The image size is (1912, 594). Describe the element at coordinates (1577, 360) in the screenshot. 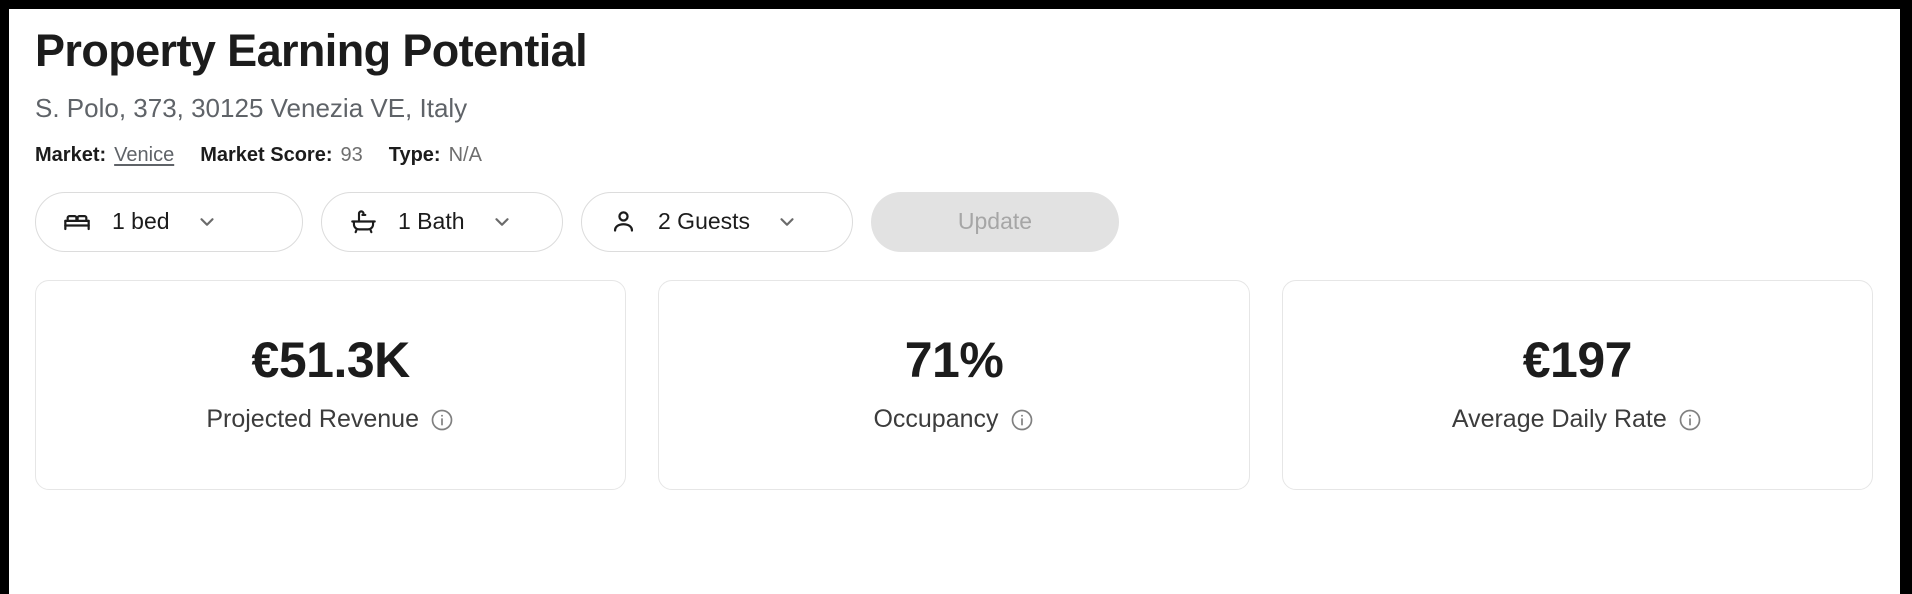

I see `average-daily-rate-value: €197` at that location.